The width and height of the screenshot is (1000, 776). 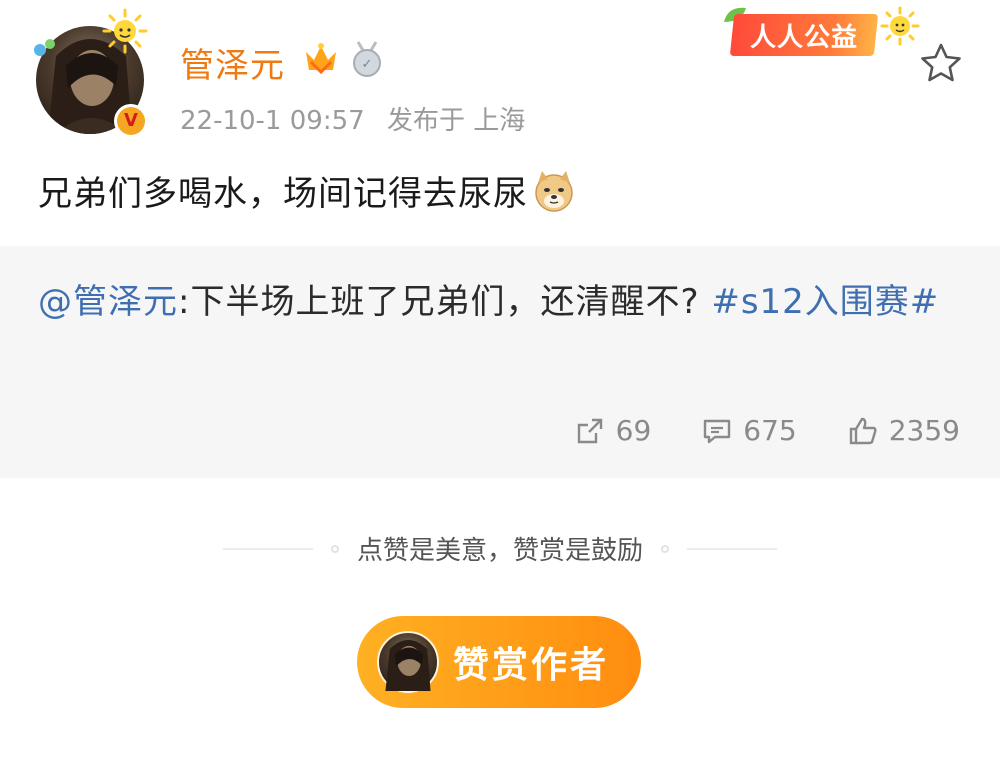 I want to click on medal-icon: ✓, so click(x=367, y=59).